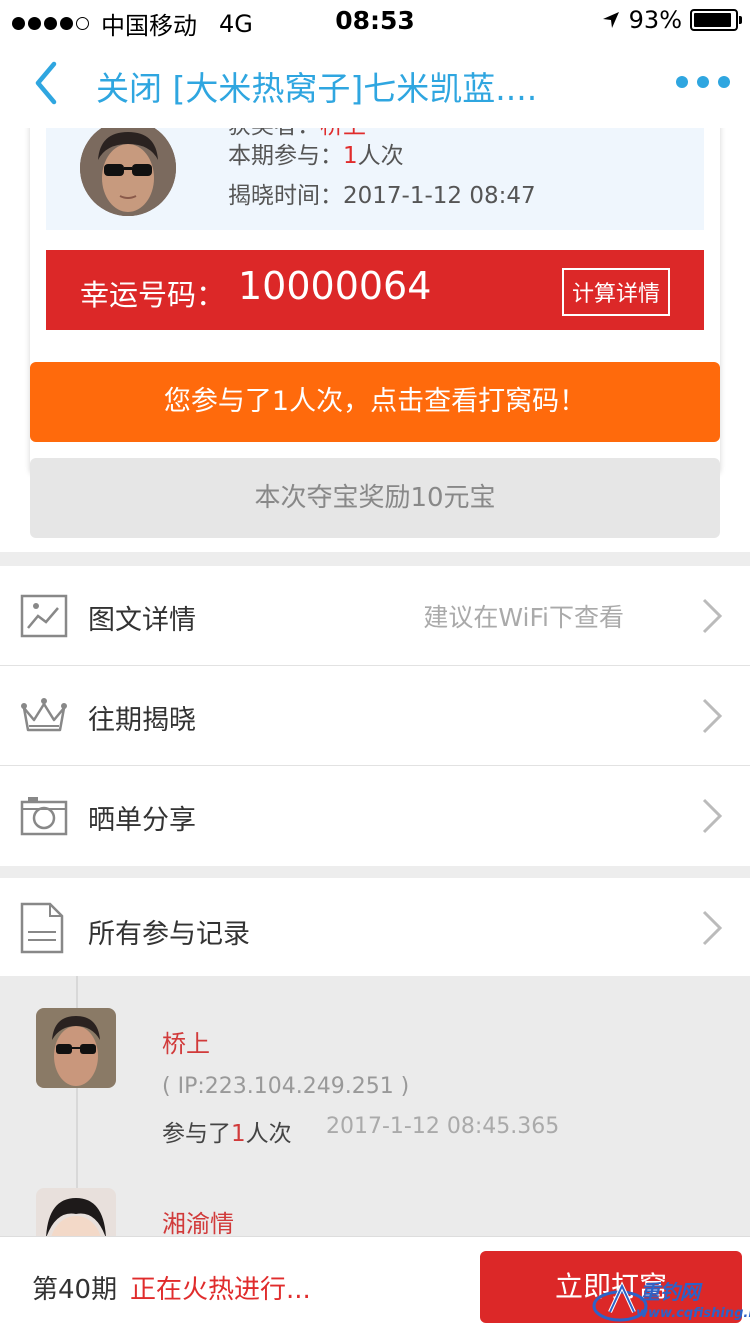  What do you see at coordinates (44, 616) in the screenshot?
I see `image-icon` at bounding box center [44, 616].